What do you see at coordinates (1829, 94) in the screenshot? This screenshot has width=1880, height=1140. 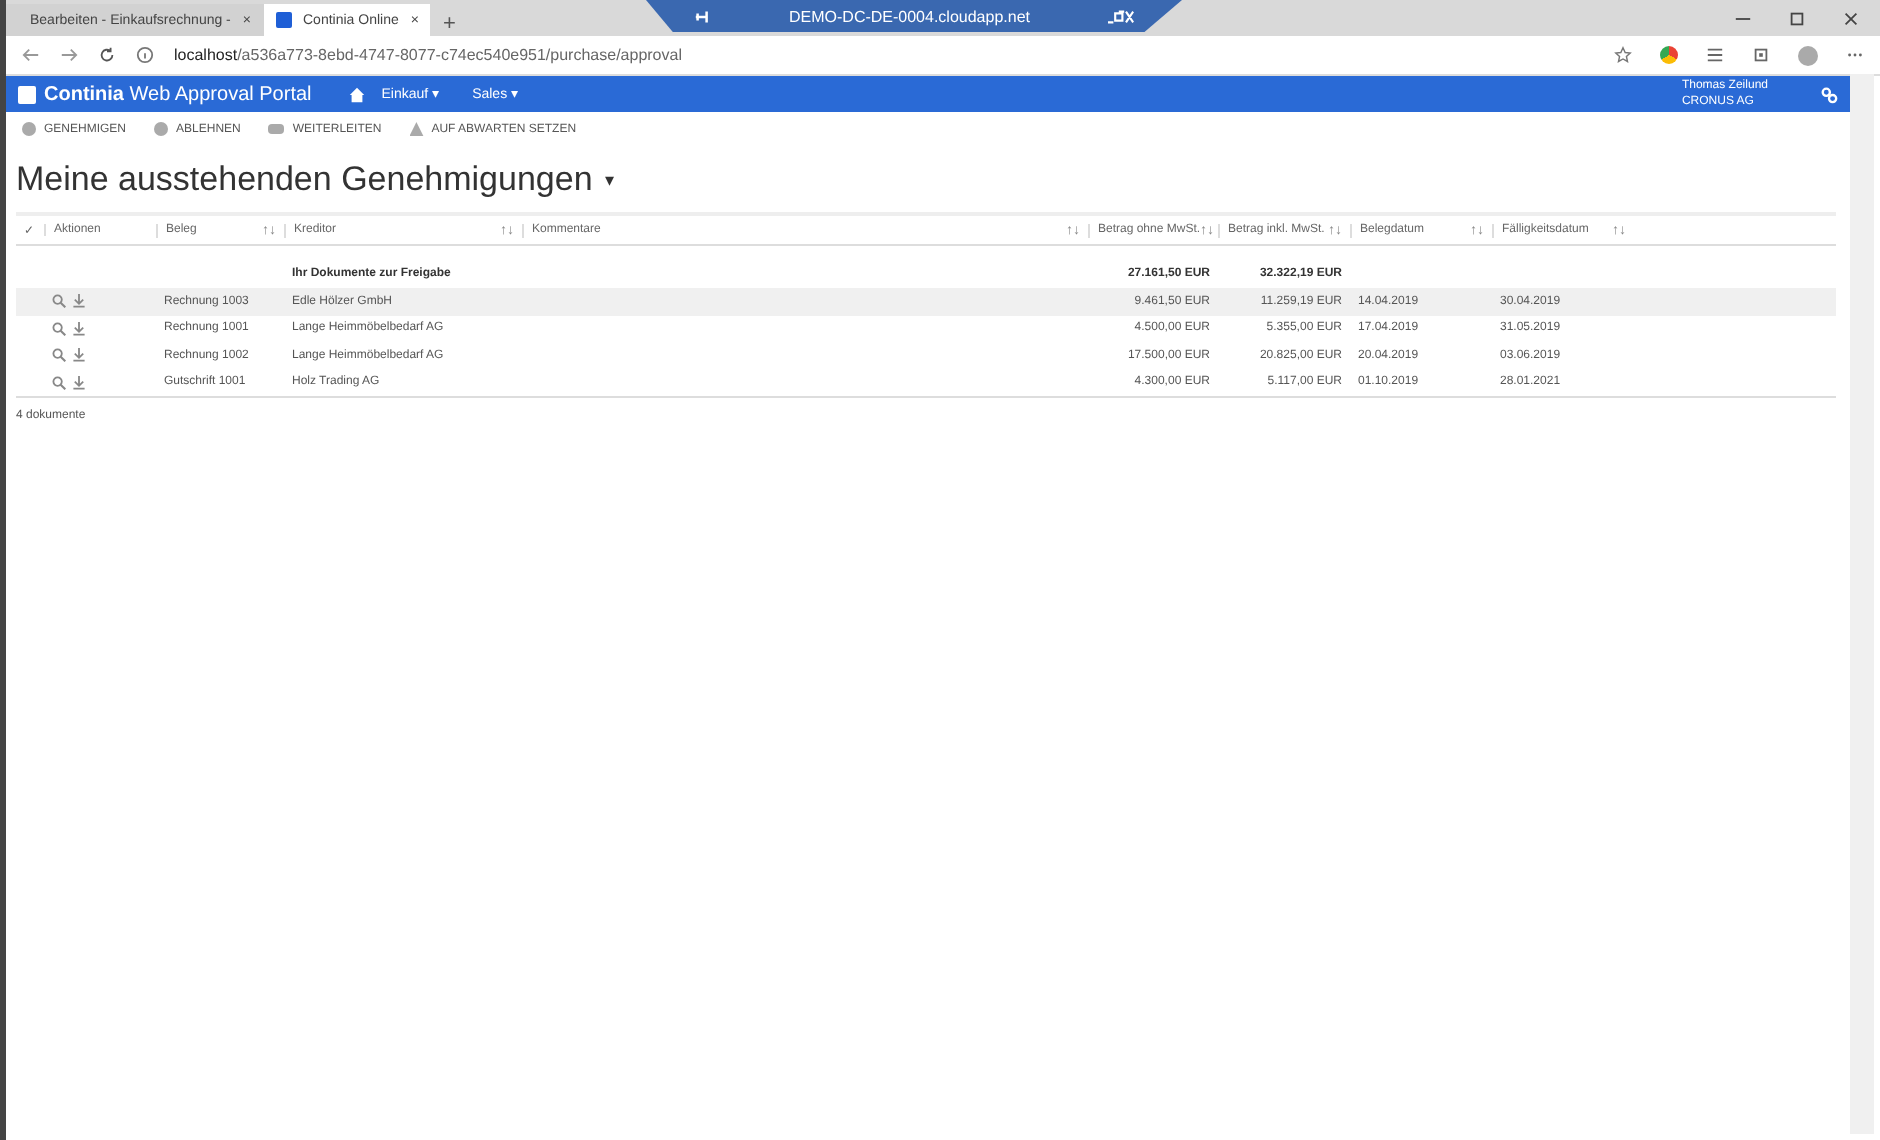 I see `settings-icon` at bounding box center [1829, 94].